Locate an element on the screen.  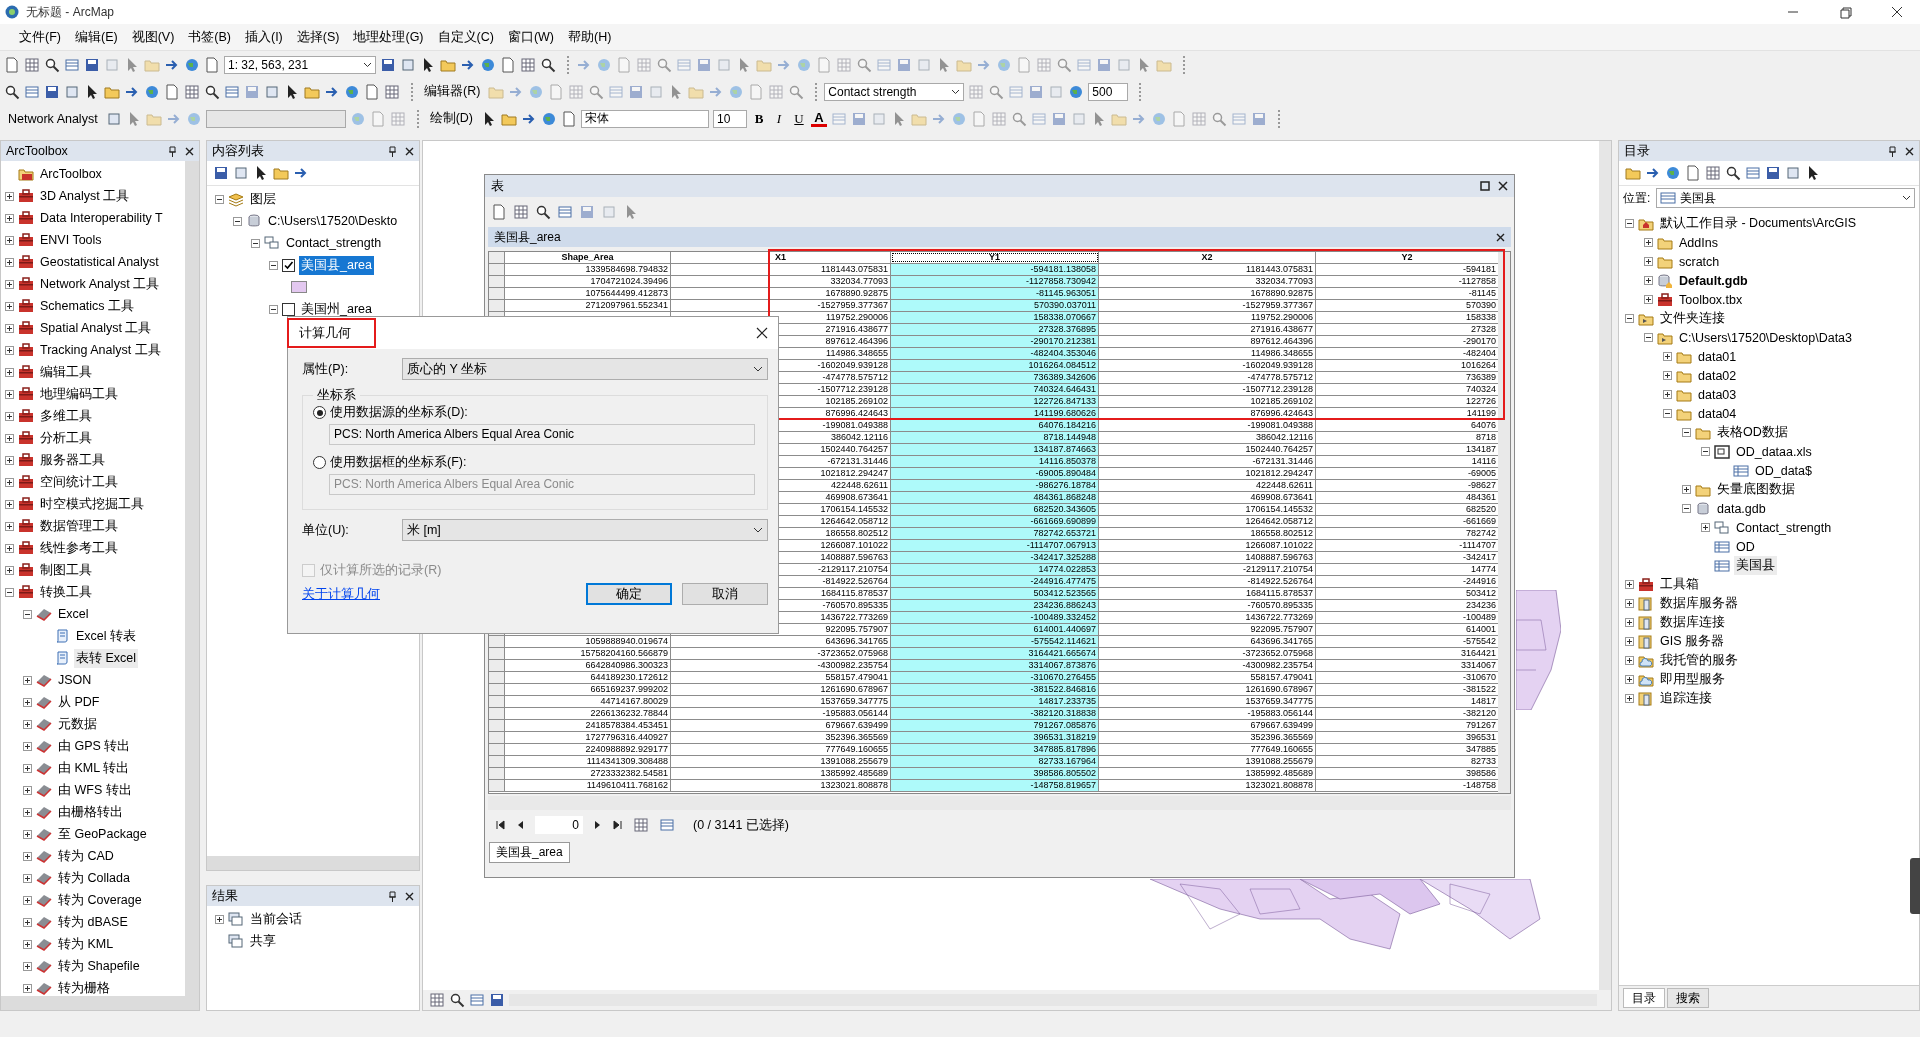
tree-item: 转为 Coverage is located at coordinates (100, 900).